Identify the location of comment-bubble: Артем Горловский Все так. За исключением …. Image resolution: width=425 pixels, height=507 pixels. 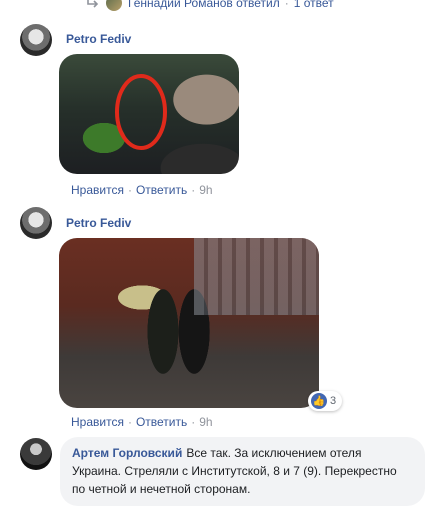
(242, 471).